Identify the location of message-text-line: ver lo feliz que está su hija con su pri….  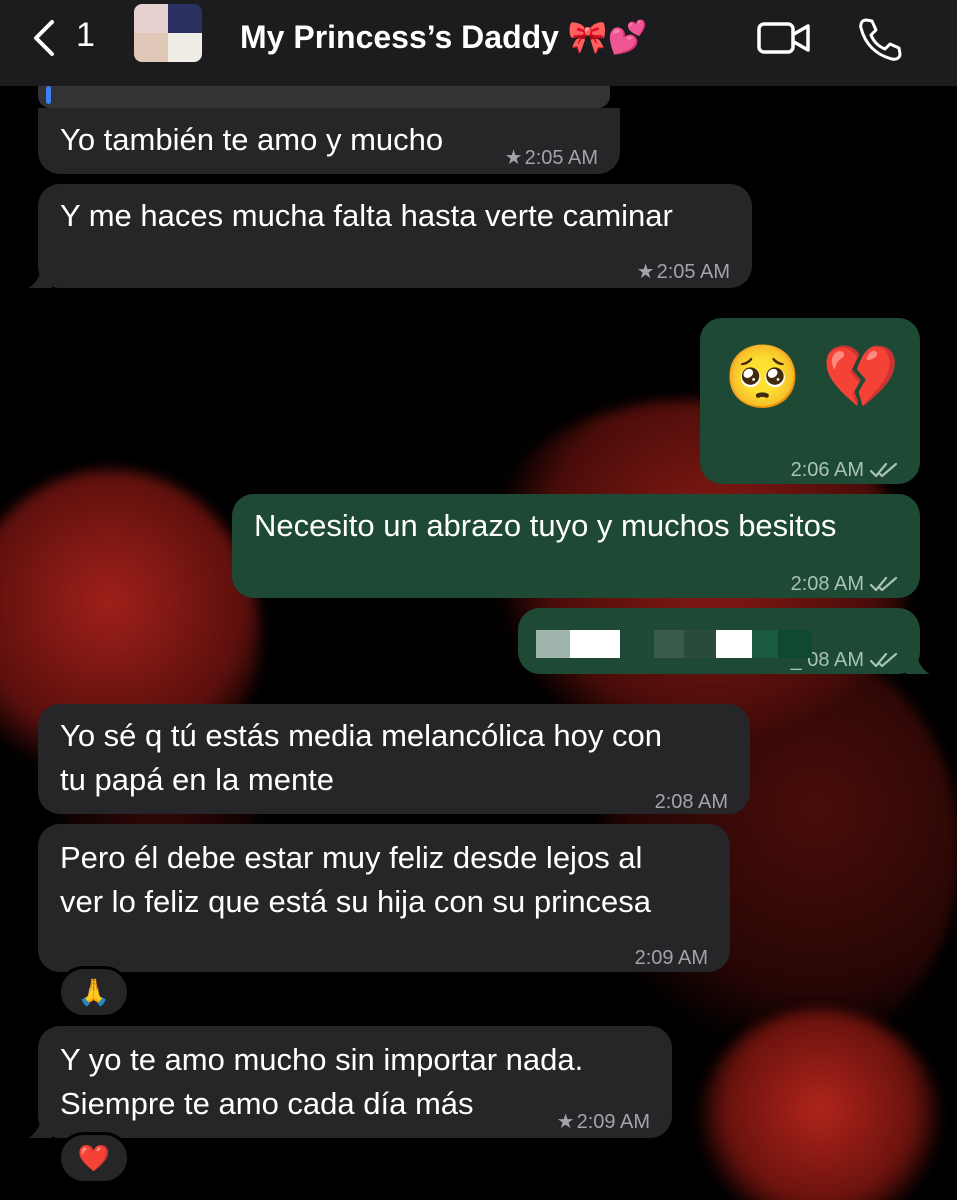
(356, 901).